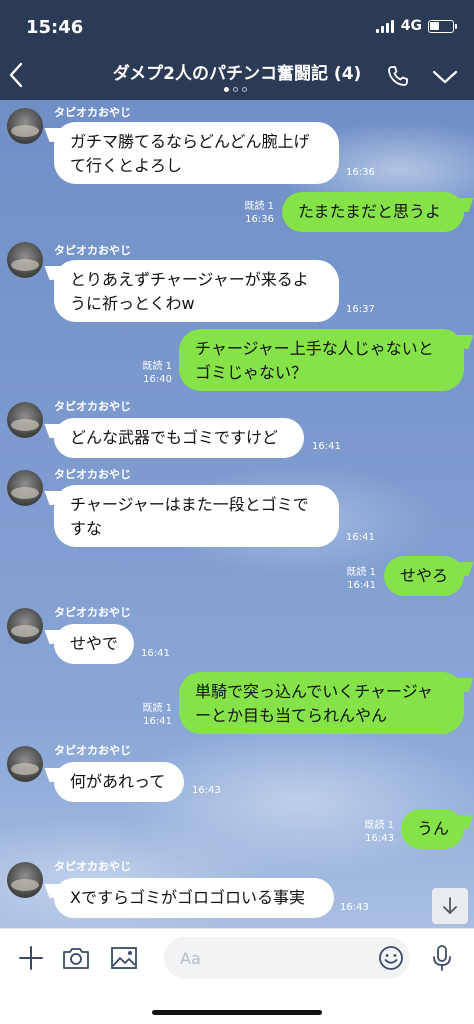  I want to click on voice-input-button, so click(442, 958).